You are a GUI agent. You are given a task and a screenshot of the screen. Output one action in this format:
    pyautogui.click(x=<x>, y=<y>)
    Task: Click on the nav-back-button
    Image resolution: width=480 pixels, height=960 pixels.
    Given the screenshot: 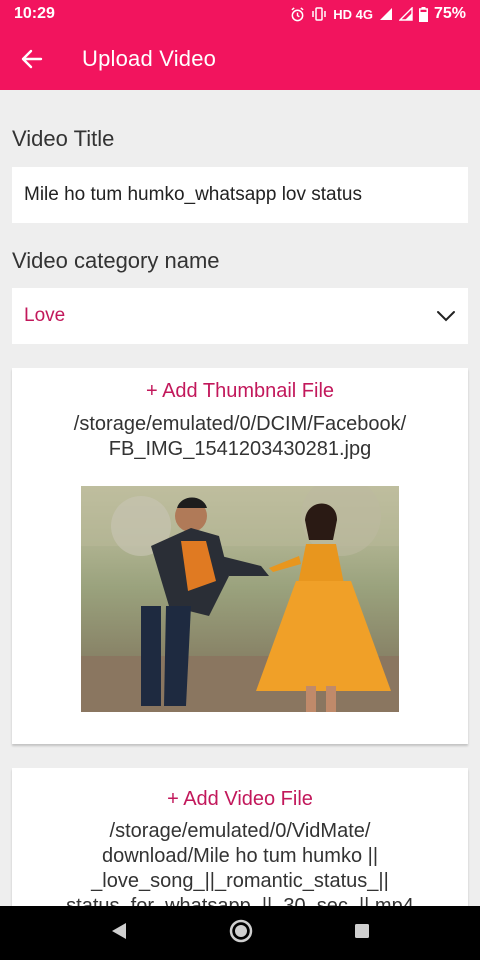 What is the action you would take?
    pyautogui.click(x=119, y=933)
    